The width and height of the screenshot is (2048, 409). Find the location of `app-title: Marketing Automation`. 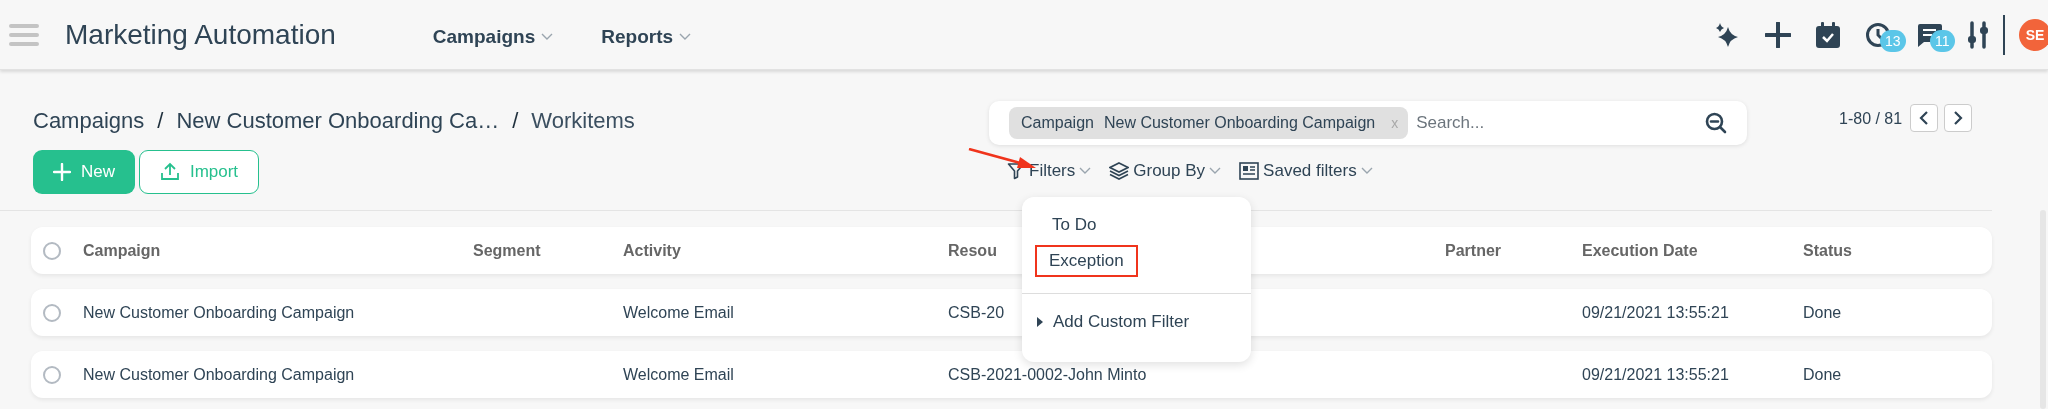

app-title: Marketing Automation is located at coordinates (200, 34).